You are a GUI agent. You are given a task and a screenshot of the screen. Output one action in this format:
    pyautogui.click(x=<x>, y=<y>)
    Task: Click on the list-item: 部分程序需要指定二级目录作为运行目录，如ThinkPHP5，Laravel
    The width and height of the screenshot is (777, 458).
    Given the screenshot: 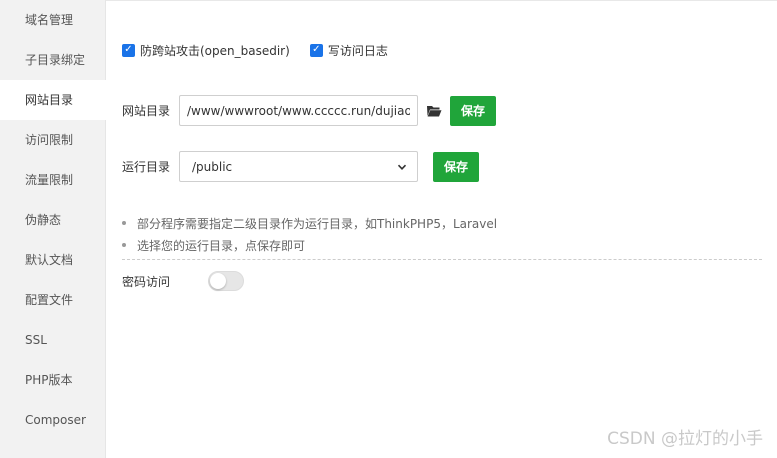 What is the action you would take?
    pyautogui.click(x=442, y=223)
    